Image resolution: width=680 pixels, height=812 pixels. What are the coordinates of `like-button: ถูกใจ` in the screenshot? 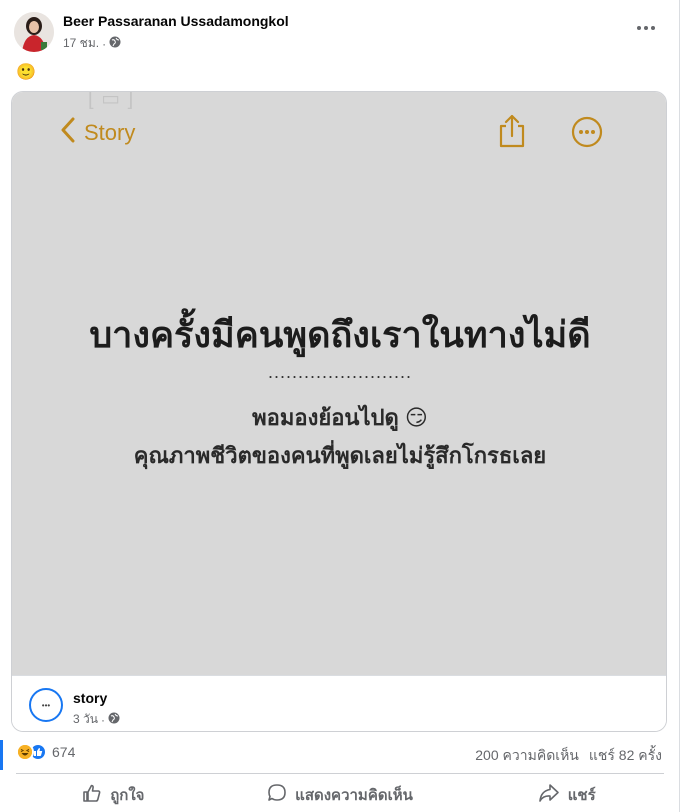 It's located at (113, 795).